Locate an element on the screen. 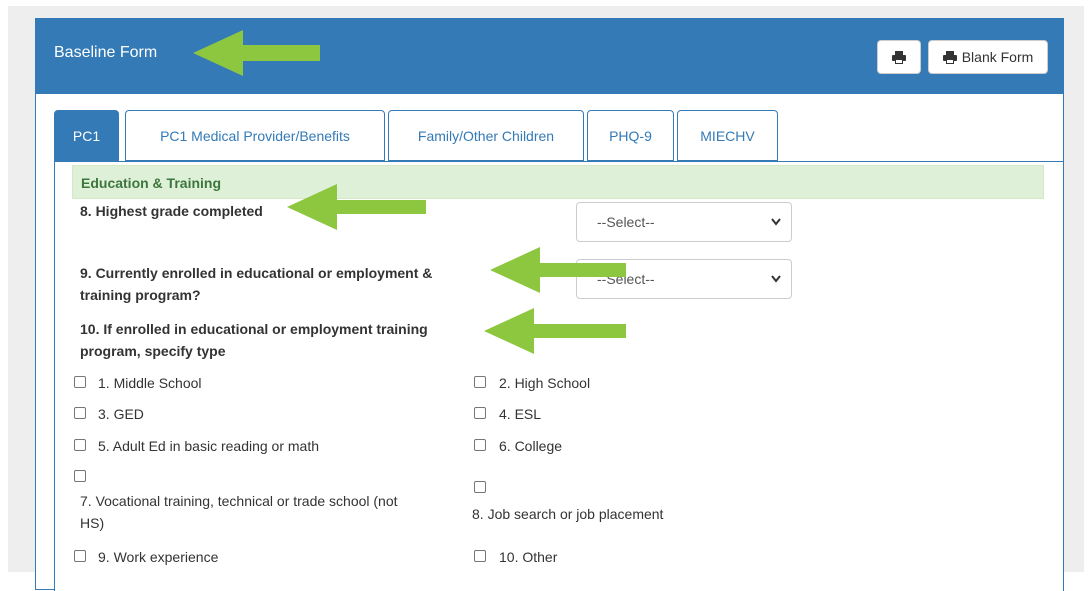 This screenshot has width=1092, height=591. checkbox-job-search is located at coordinates (480, 487).